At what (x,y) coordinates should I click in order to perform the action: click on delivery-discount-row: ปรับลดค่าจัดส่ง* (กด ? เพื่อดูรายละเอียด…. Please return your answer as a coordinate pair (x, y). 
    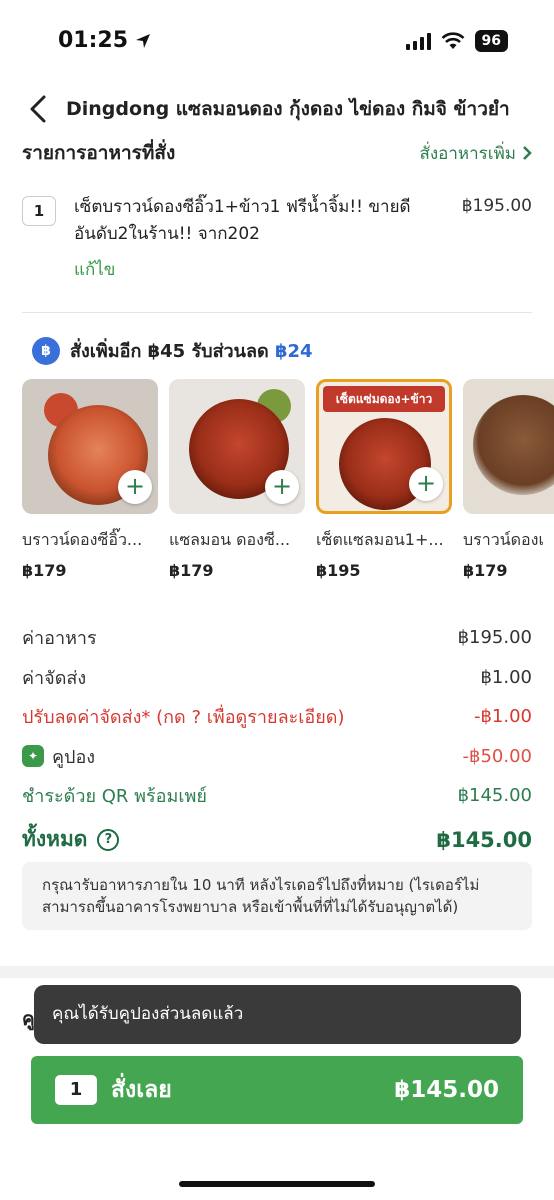
    Looking at the image, I should click on (277, 717).